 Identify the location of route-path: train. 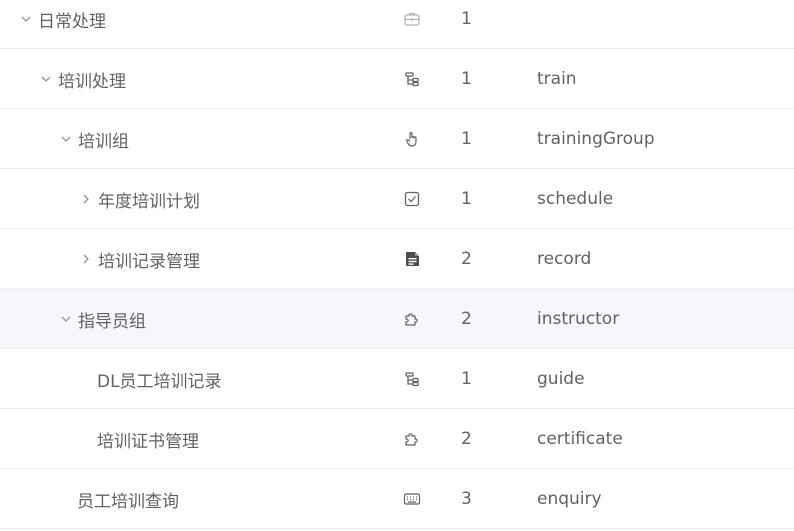
(557, 79).